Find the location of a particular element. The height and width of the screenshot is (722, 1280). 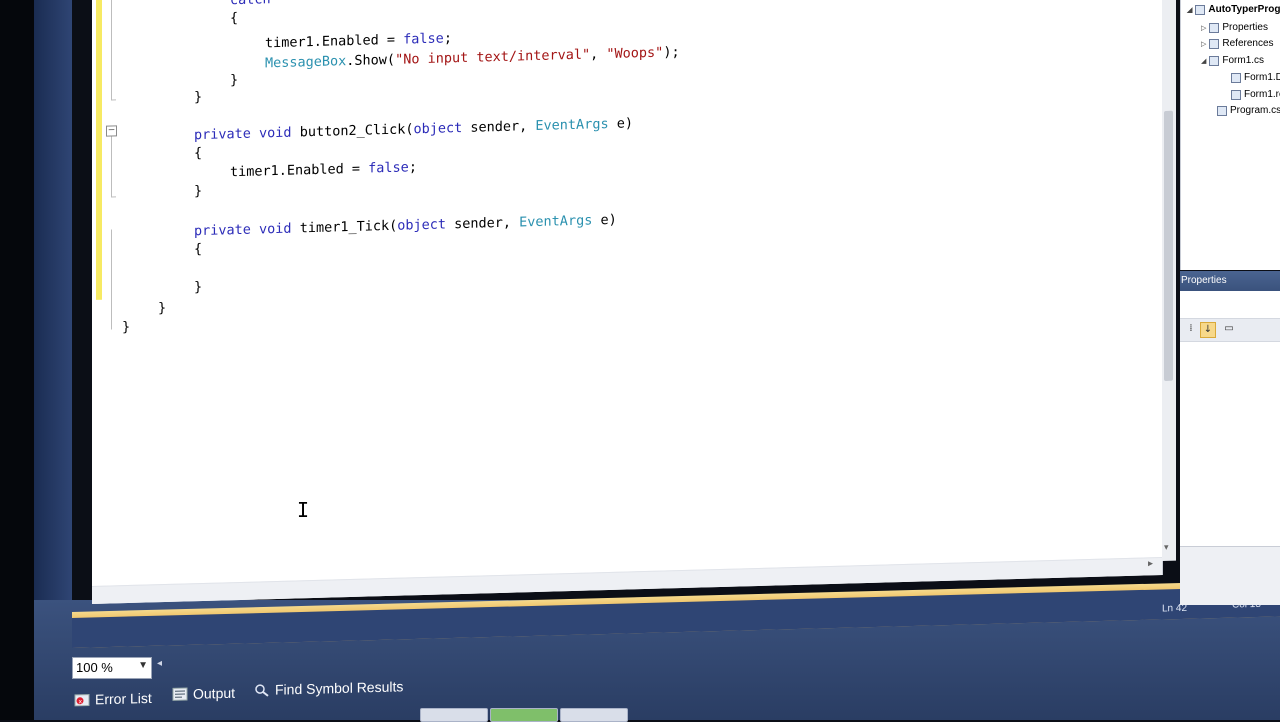

properties-folder-icon is located at coordinates (1214, 28).